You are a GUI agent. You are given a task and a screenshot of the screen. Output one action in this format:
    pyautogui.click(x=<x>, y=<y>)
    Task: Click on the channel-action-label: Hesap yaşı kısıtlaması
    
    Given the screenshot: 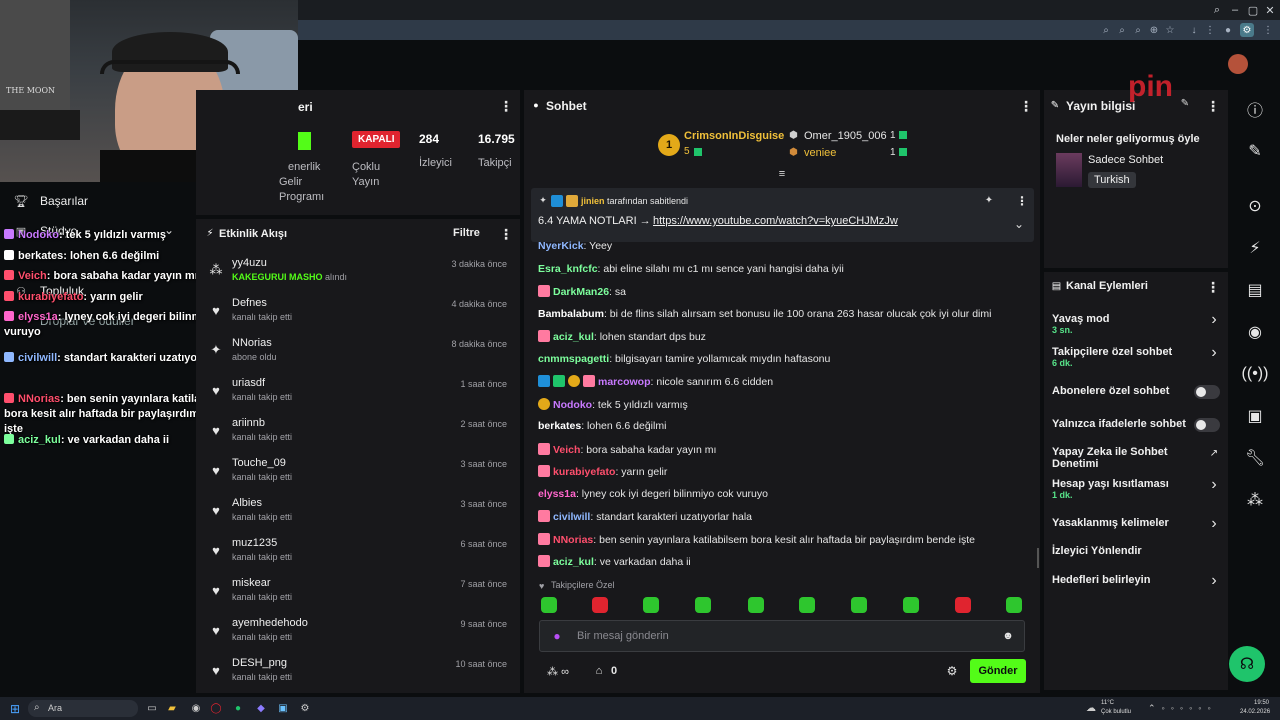 What is the action you would take?
    pyautogui.click(x=1110, y=484)
    